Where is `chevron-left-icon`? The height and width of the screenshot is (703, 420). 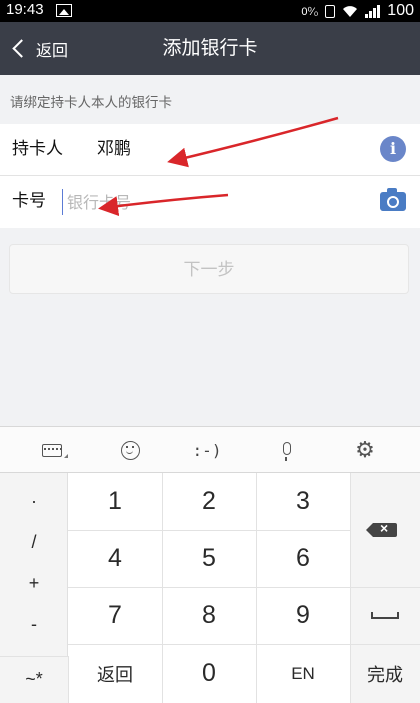
chevron-left-icon is located at coordinates (21, 48).